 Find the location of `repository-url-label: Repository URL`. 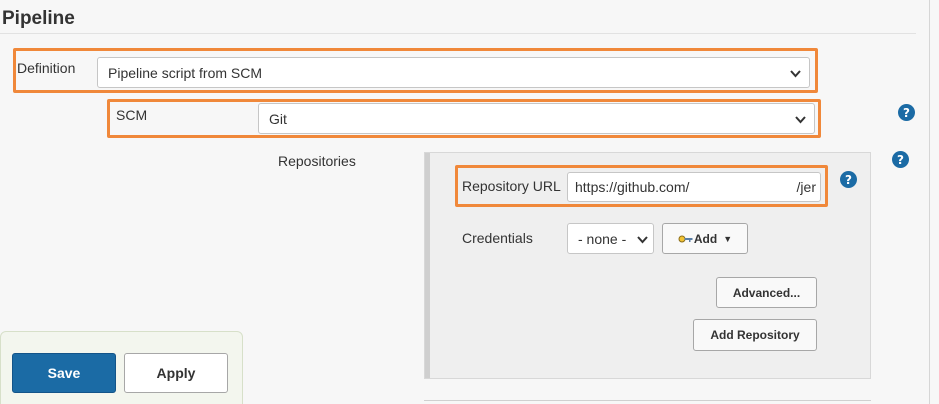

repository-url-label: Repository URL is located at coordinates (511, 186).